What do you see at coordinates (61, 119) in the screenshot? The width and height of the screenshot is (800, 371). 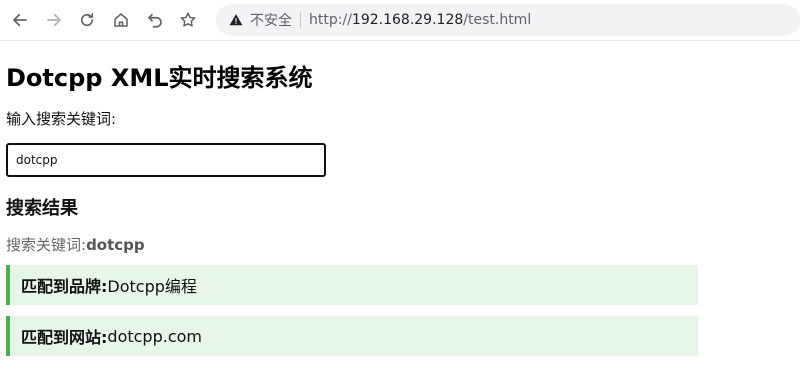 I see `search-input-label: 输入搜索关键词:` at bounding box center [61, 119].